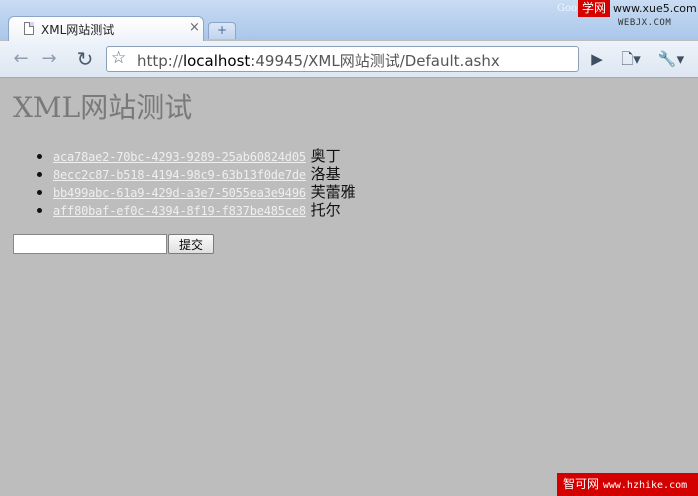  I want to click on watermark-top: 学网 www.xue5.com WEBJX.COM, so click(638, 16).